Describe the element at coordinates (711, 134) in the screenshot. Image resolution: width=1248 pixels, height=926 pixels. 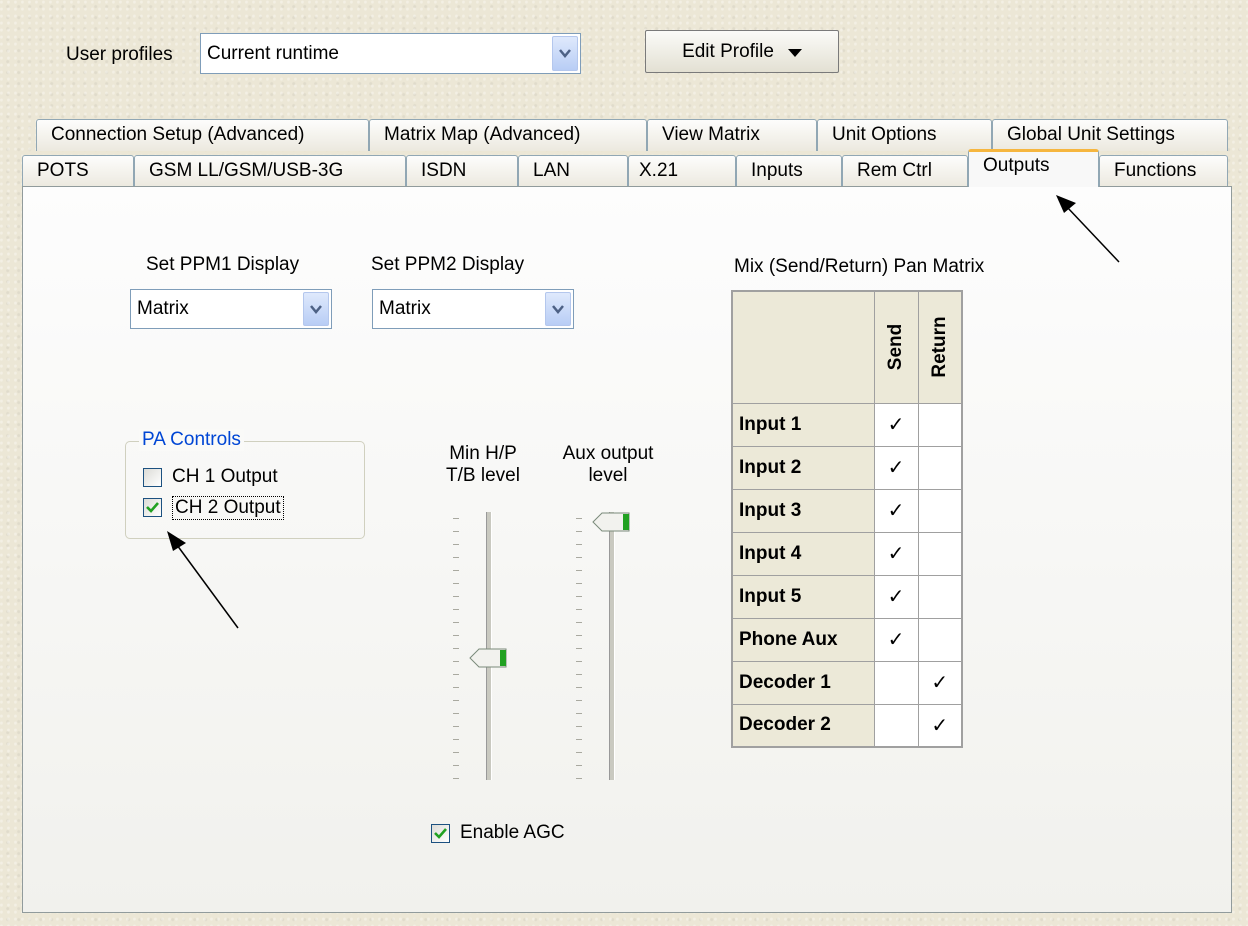
I see `tab-label: View Matrix` at that location.